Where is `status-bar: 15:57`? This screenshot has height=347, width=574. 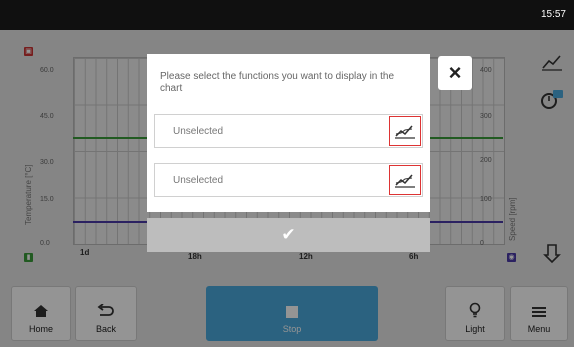 status-bar: 15:57 is located at coordinates (287, 15).